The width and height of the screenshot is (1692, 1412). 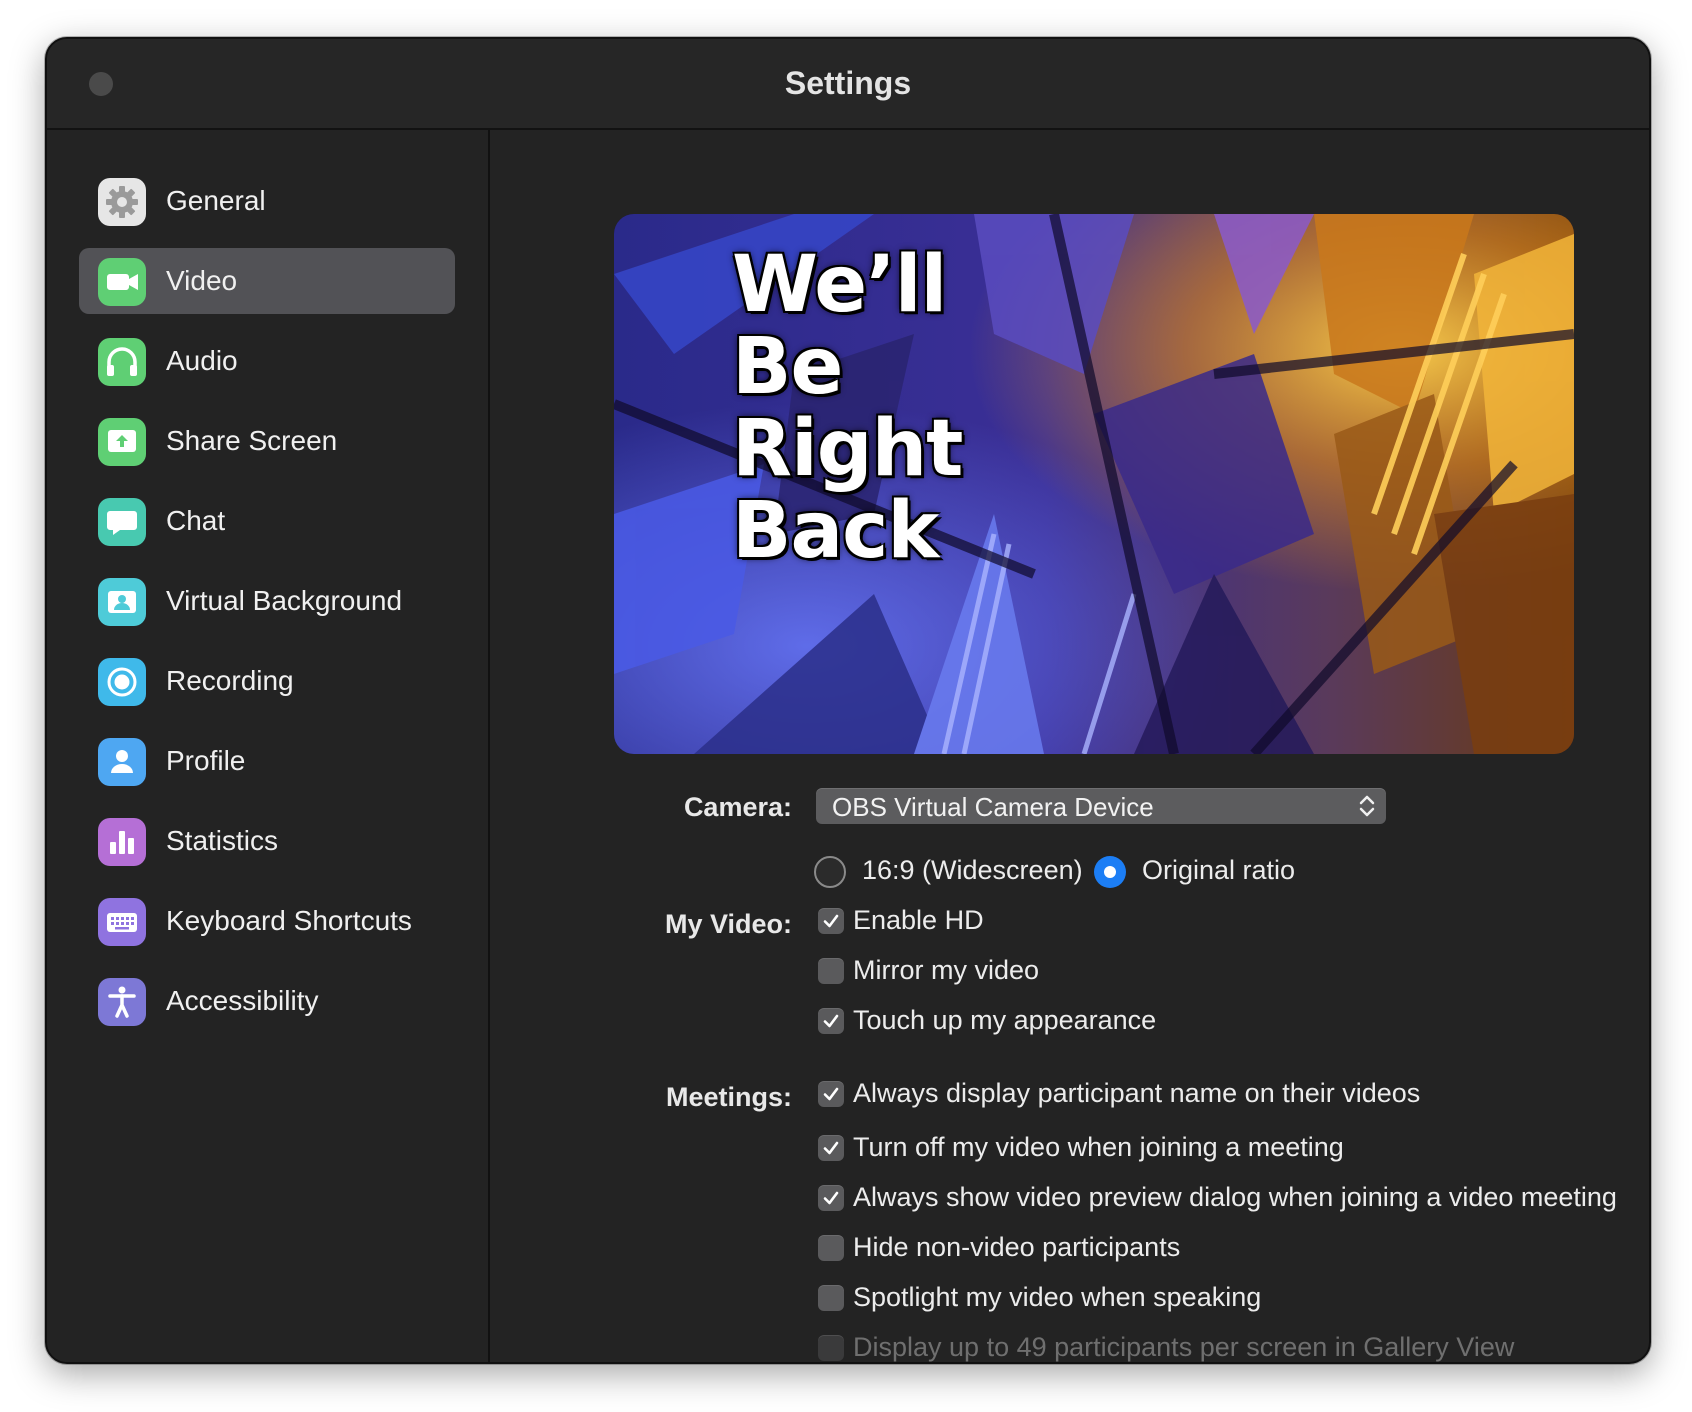 I want to click on headphones-icon, so click(x=122, y=362).